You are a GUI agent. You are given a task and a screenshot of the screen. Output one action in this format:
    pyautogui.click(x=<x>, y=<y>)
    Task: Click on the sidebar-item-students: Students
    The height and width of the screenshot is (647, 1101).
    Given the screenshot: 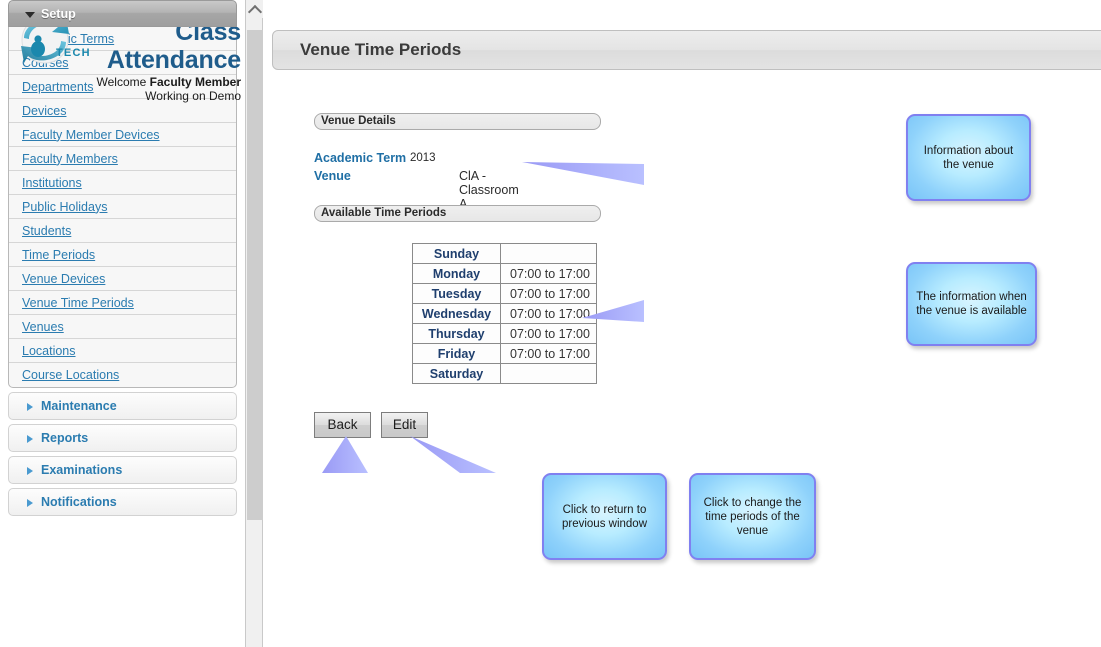 What is the action you would take?
    pyautogui.click(x=122, y=231)
    